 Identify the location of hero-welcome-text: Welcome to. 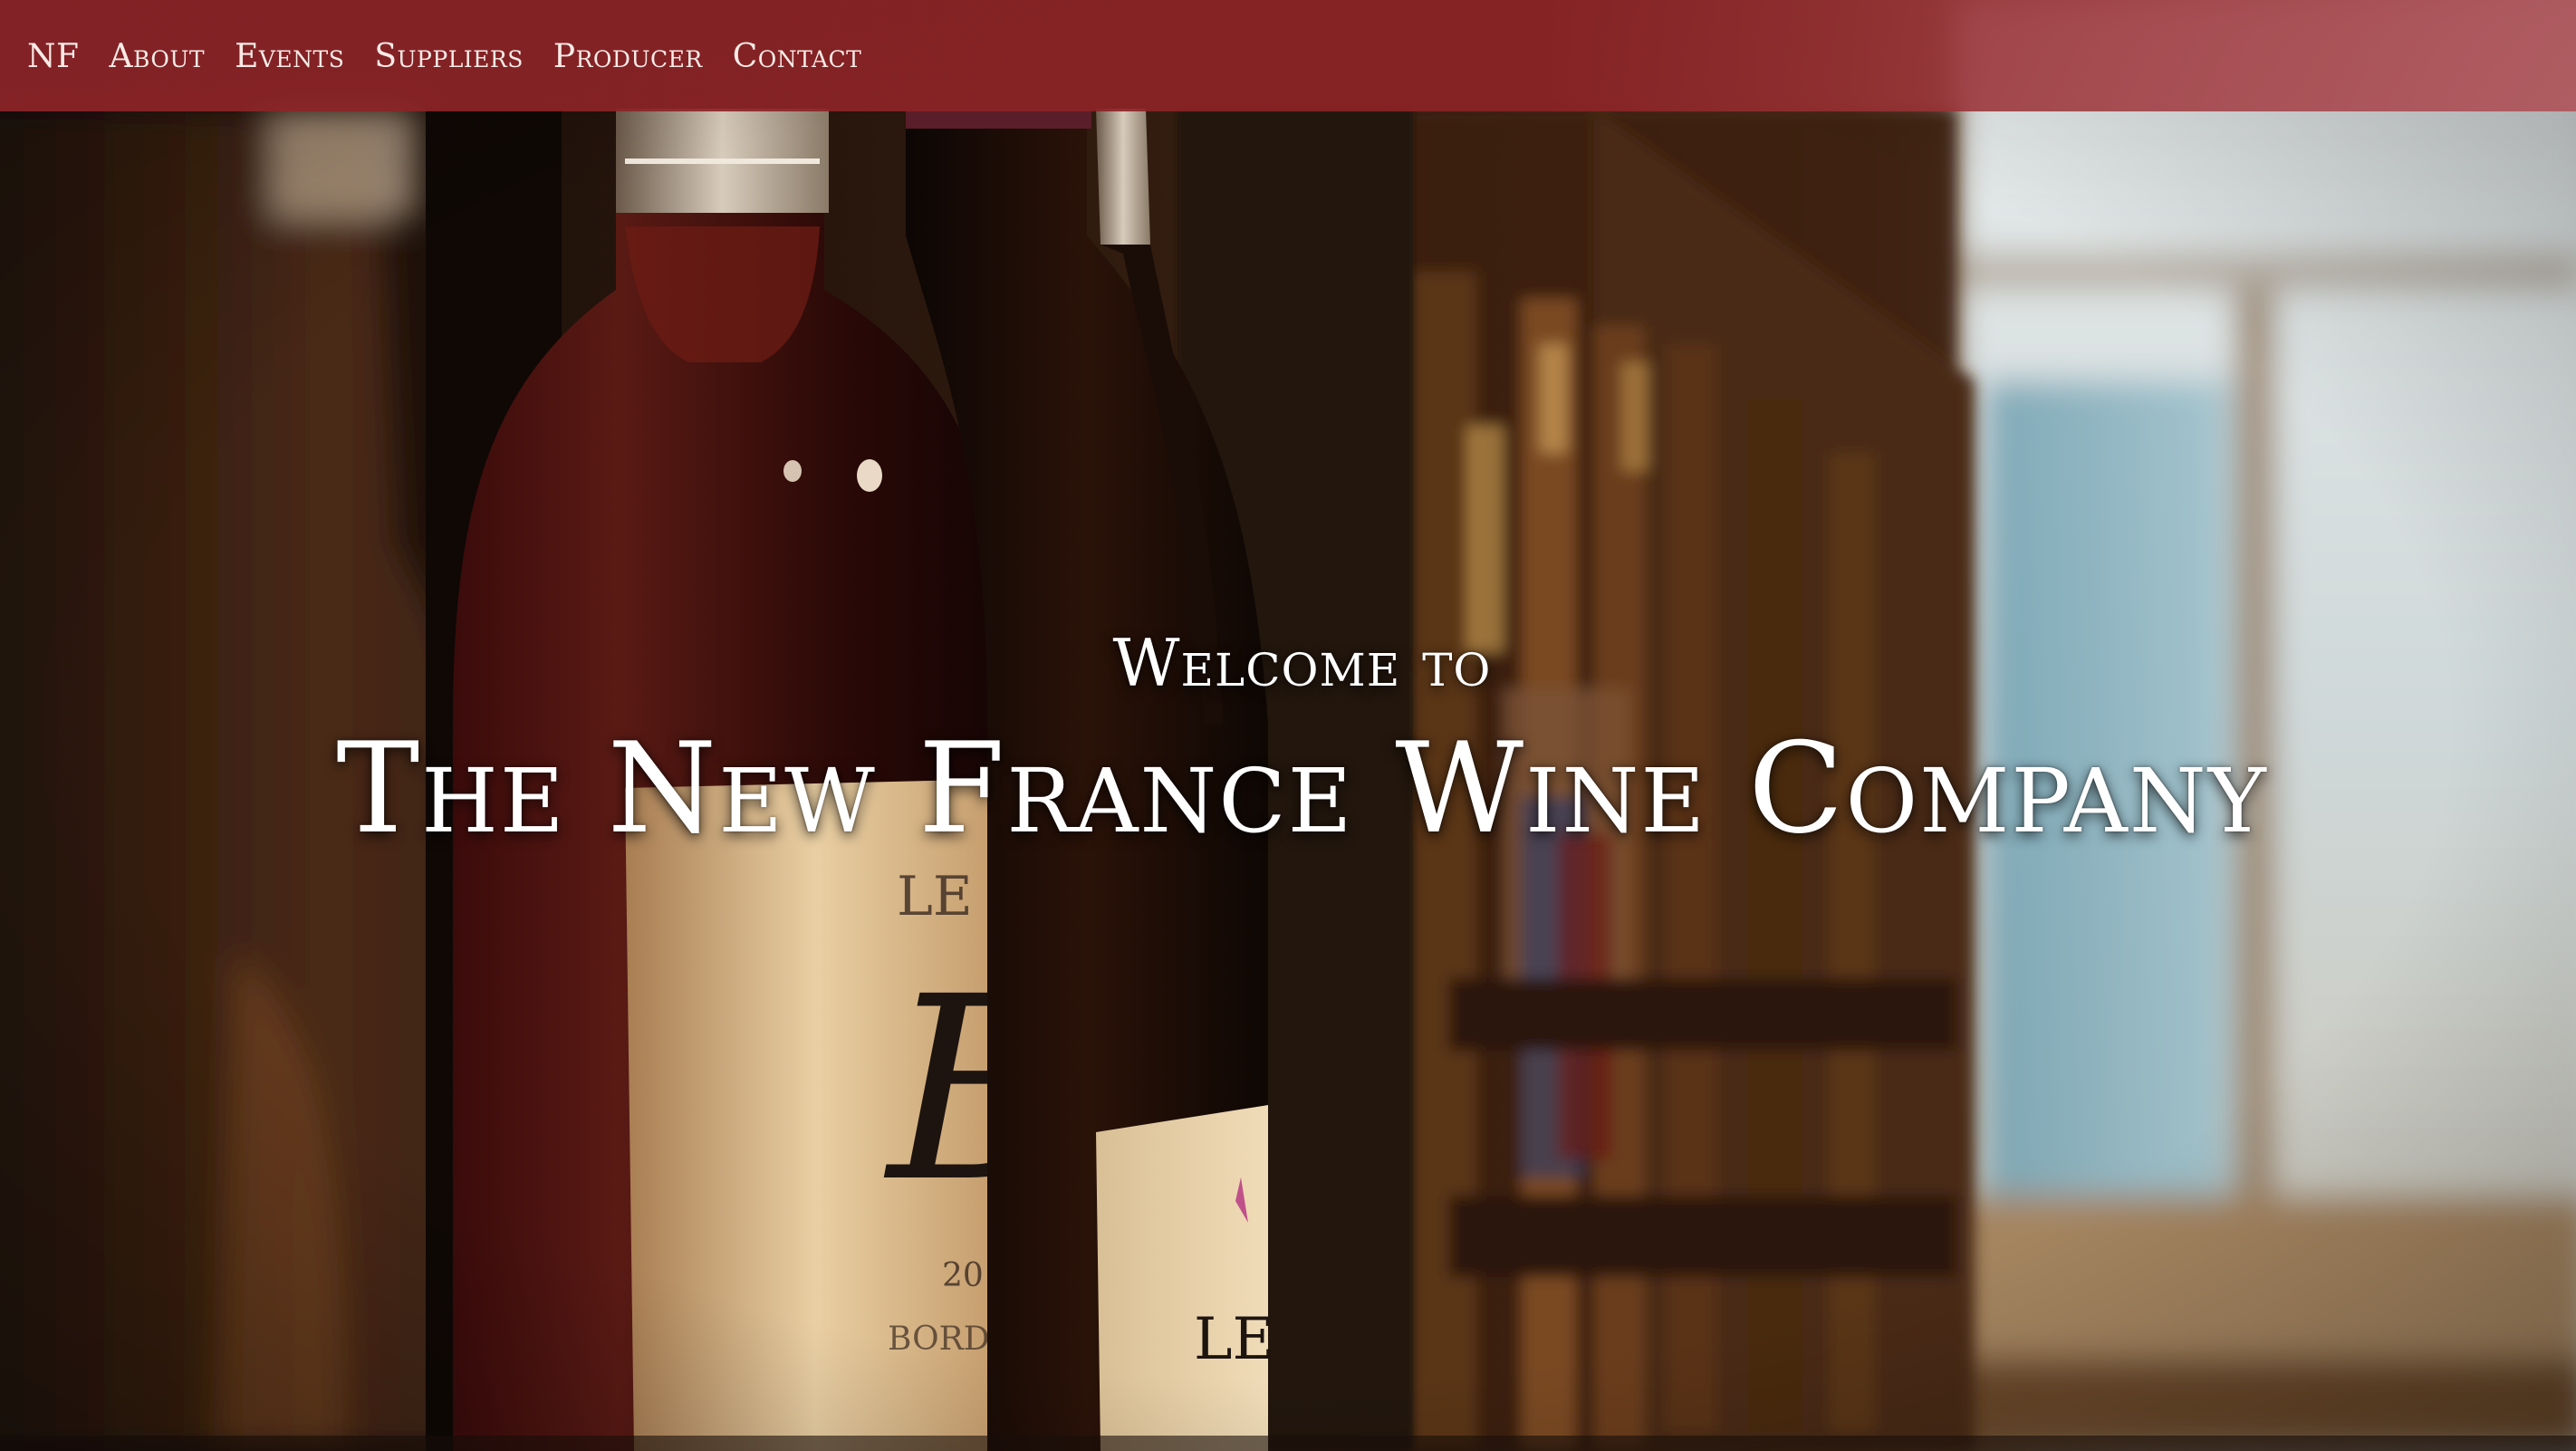
(1302, 663).